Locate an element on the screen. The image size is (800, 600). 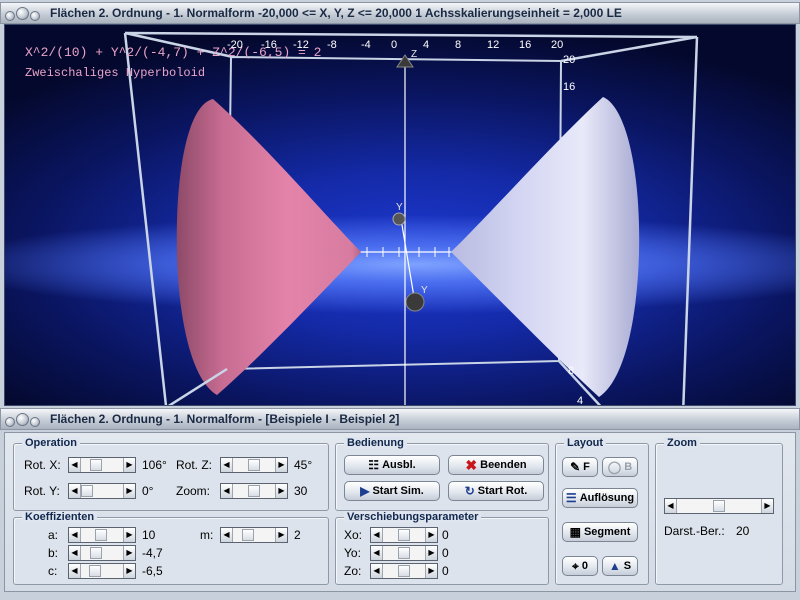
zo-slider: ◀ ▶ is located at coordinates (404, 571).